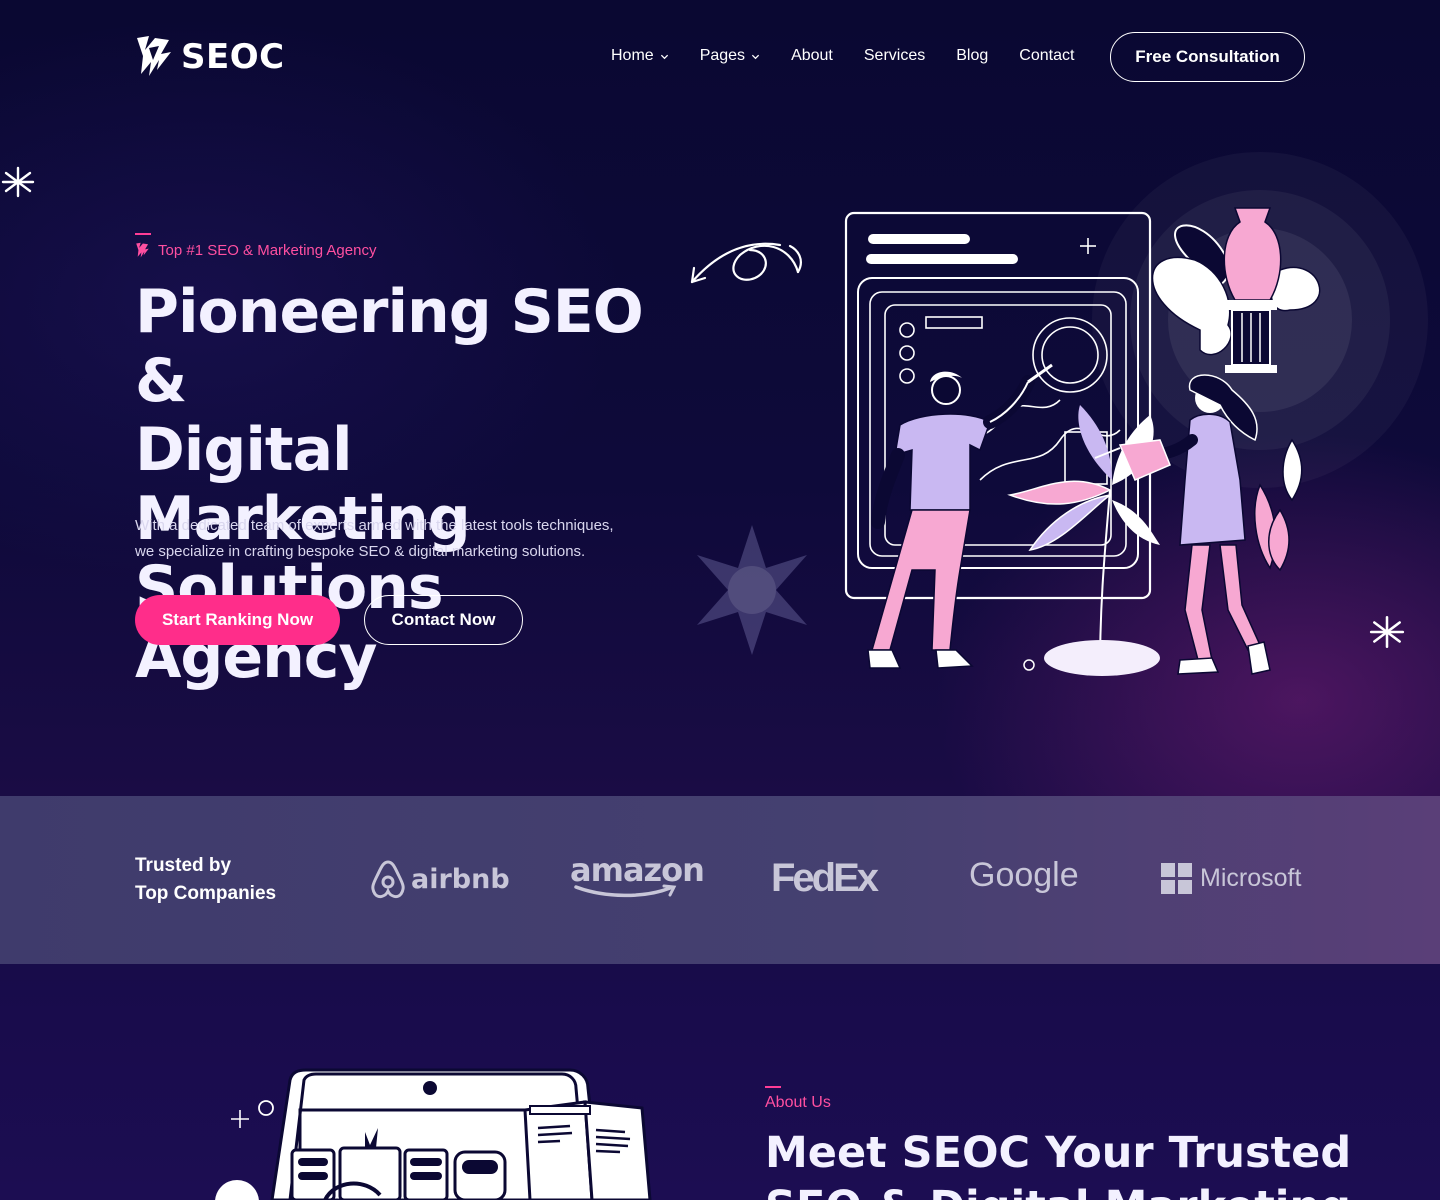 Image resolution: width=1440 pixels, height=1200 pixels. What do you see at coordinates (154, 56) in the screenshot?
I see `logo-icon` at bounding box center [154, 56].